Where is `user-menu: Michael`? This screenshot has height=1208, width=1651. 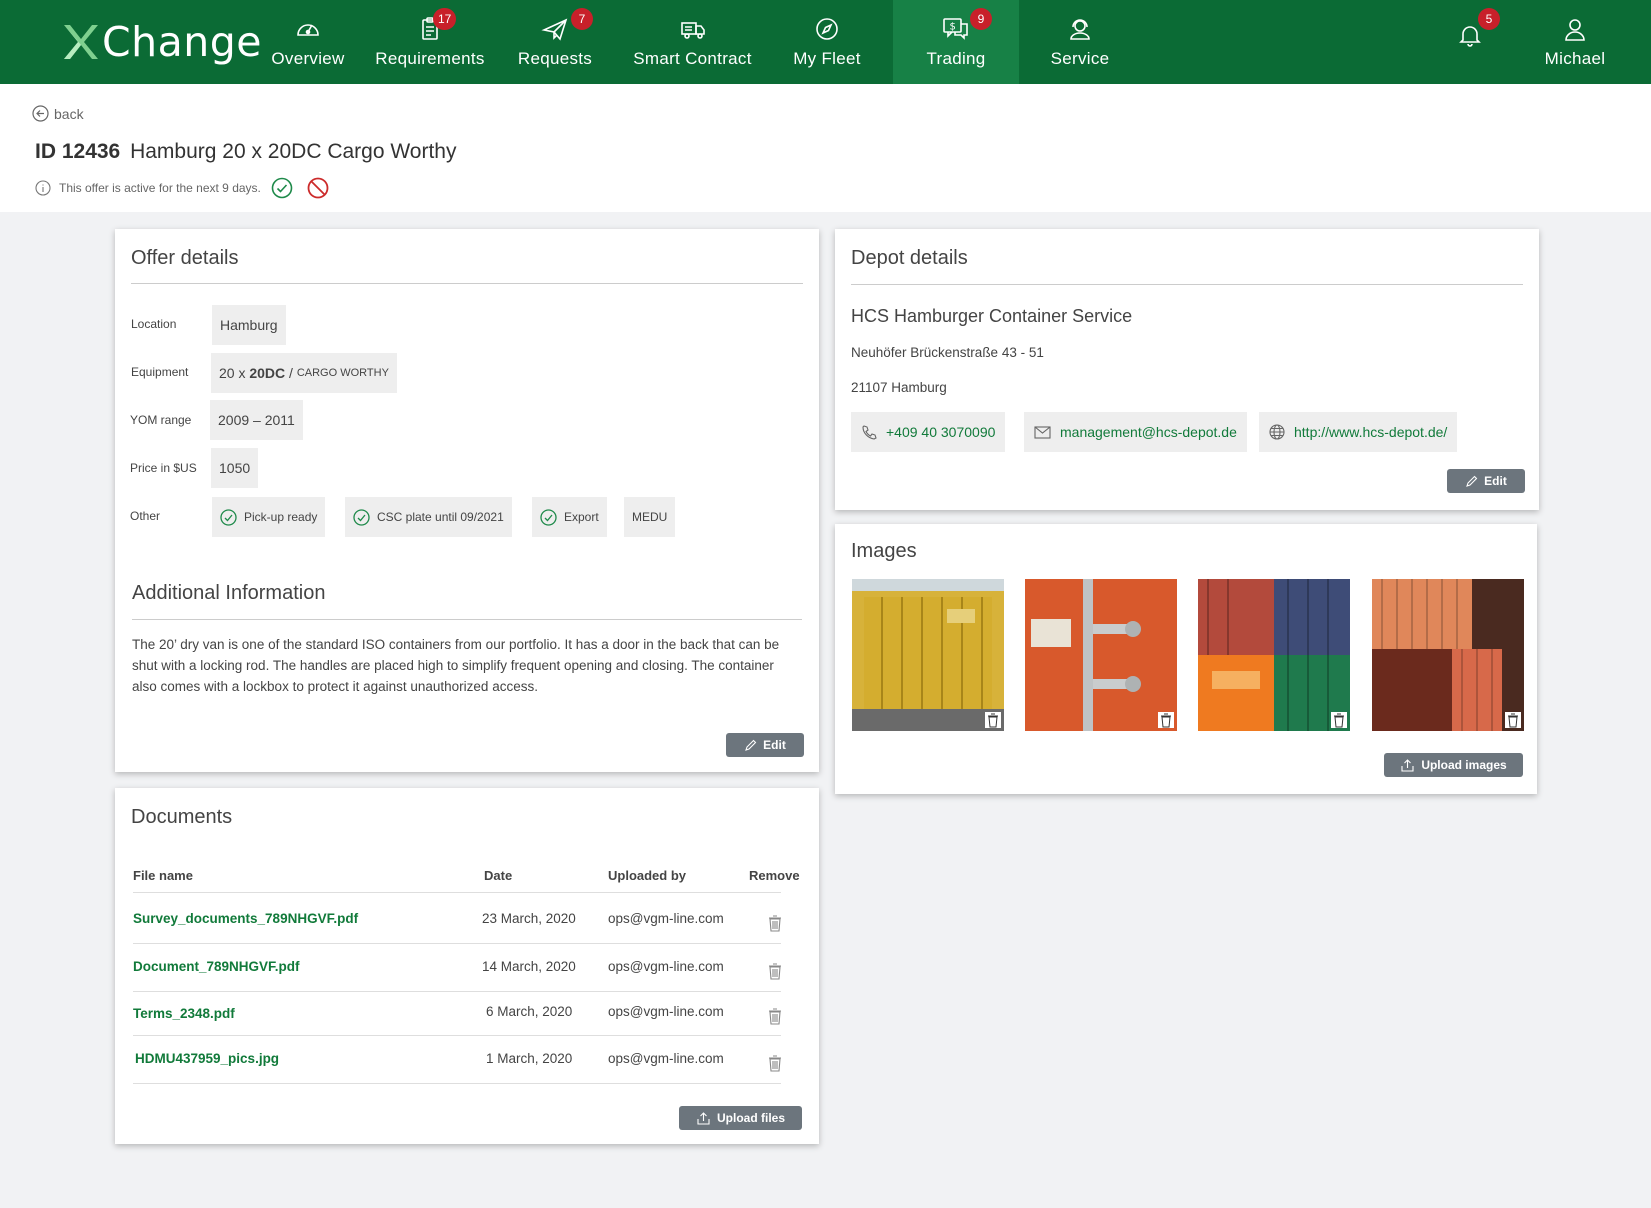 user-menu: Michael is located at coordinates (1575, 42).